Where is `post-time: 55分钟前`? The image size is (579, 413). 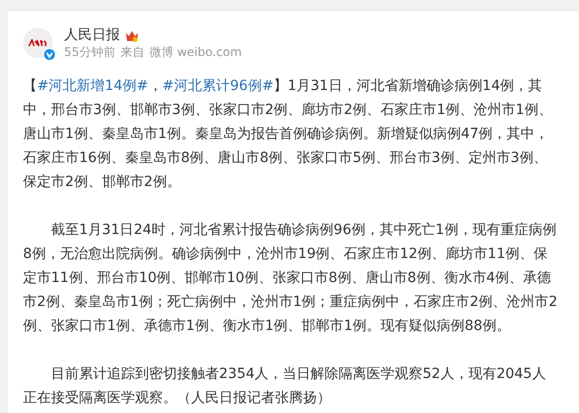 post-time: 55分钟前 is located at coordinates (90, 52).